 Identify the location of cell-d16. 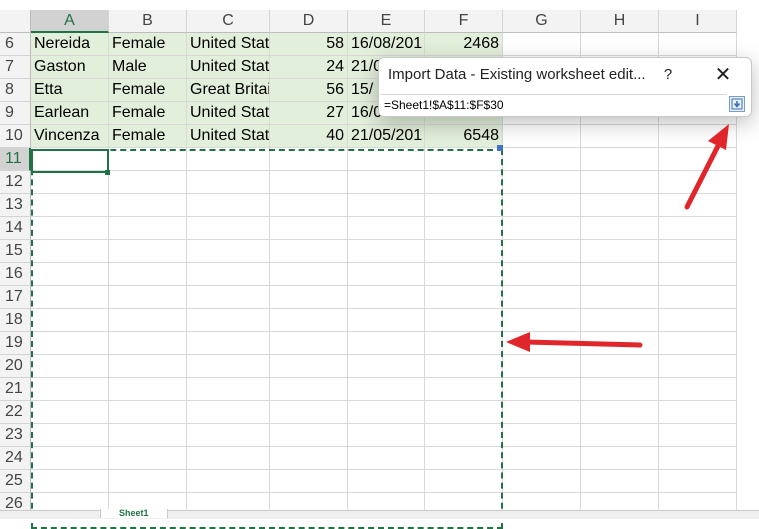
(309, 274).